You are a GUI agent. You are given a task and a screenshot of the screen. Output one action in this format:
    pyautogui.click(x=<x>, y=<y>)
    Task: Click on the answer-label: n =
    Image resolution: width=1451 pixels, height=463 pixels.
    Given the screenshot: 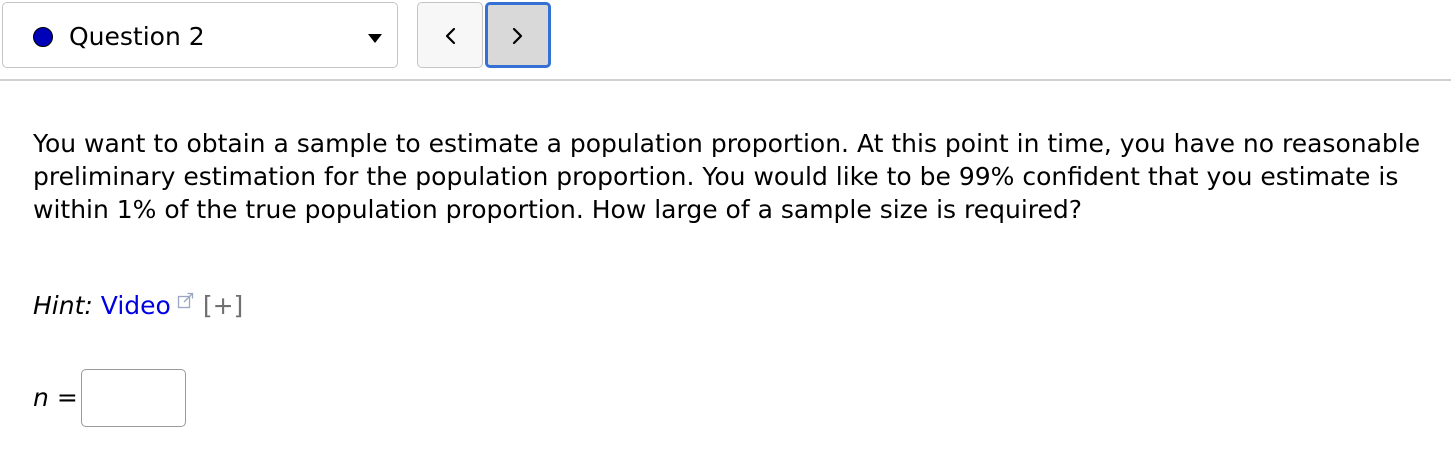 What is the action you would take?
    pyautogui.click(x=55, y=398)
    